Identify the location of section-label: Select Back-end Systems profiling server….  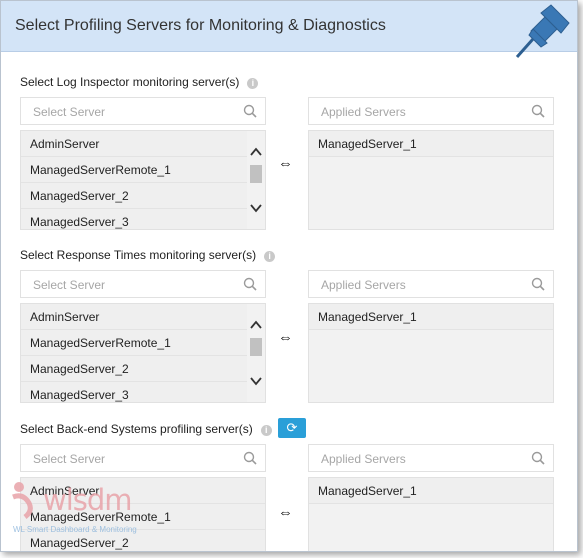
(146, 429).